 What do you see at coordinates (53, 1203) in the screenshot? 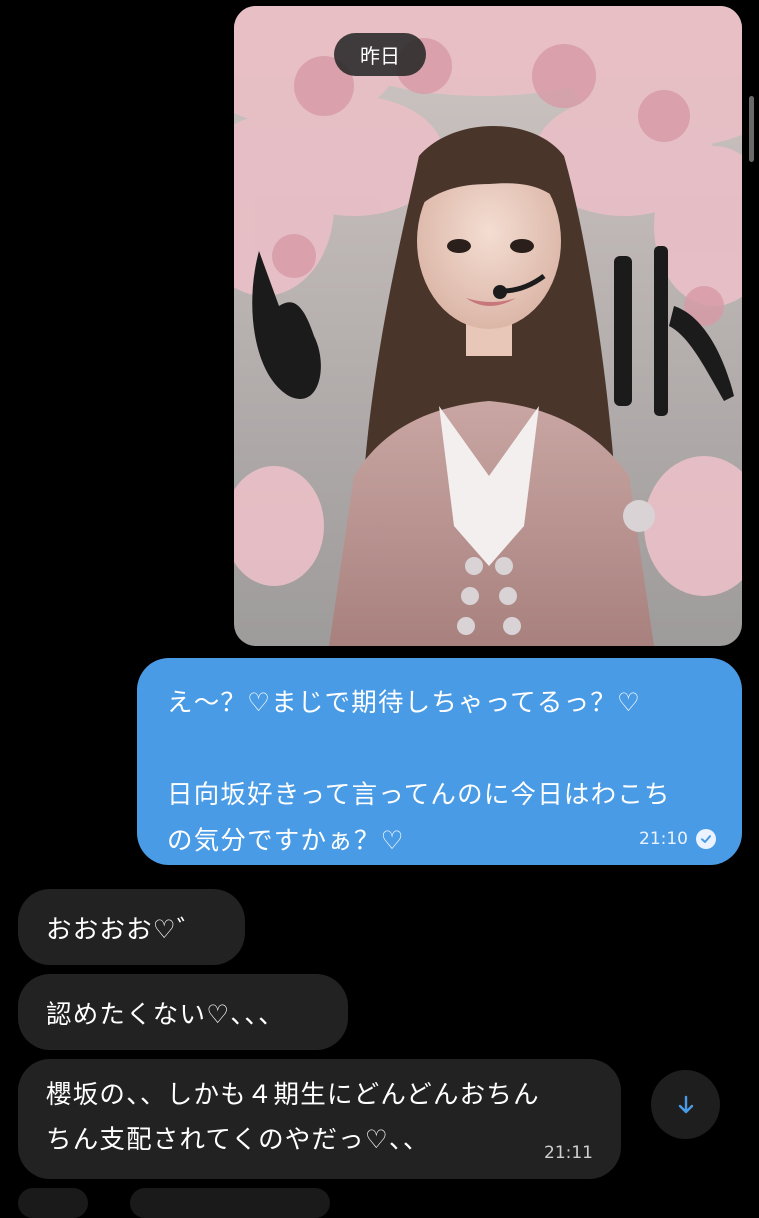
I see `avatar` at bounding box center [53, 1203].